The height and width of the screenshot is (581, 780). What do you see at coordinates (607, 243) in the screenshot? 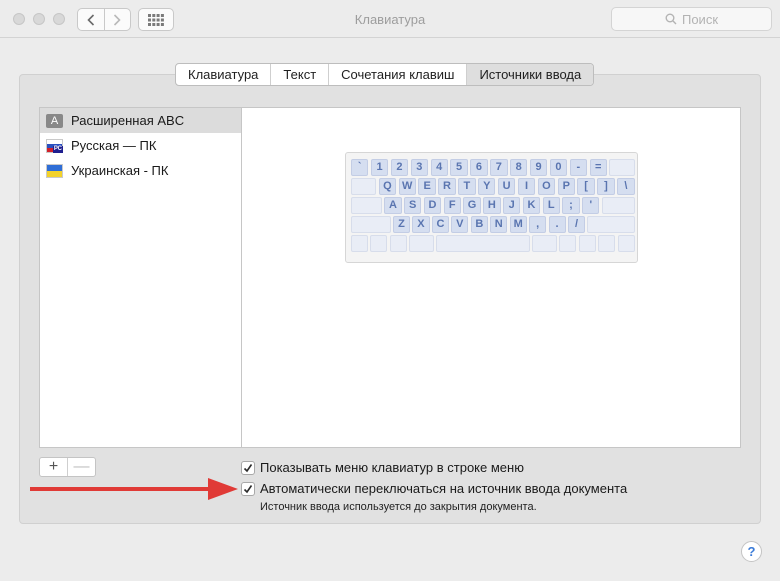
I see `key-arrow-updown` at bounding box center [607, 243].